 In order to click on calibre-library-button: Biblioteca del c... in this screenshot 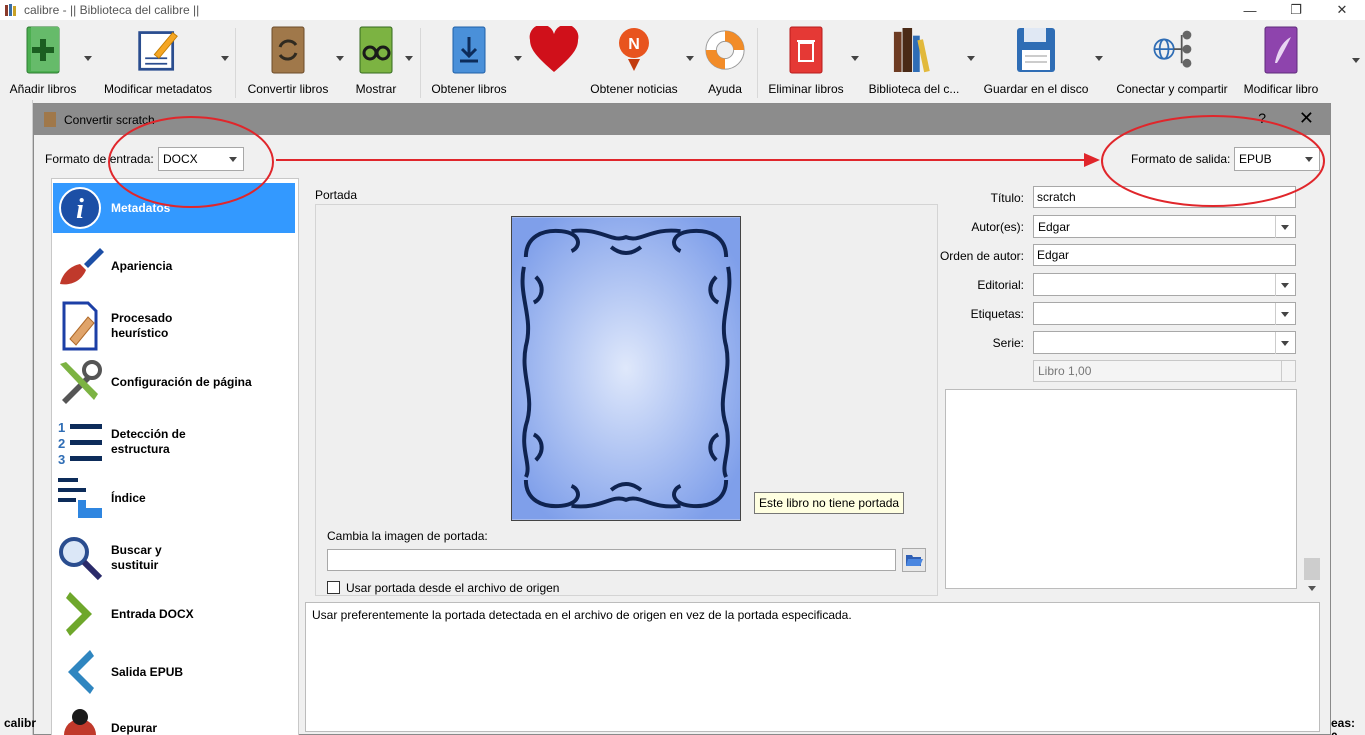, I will do `click(914, 60)`.